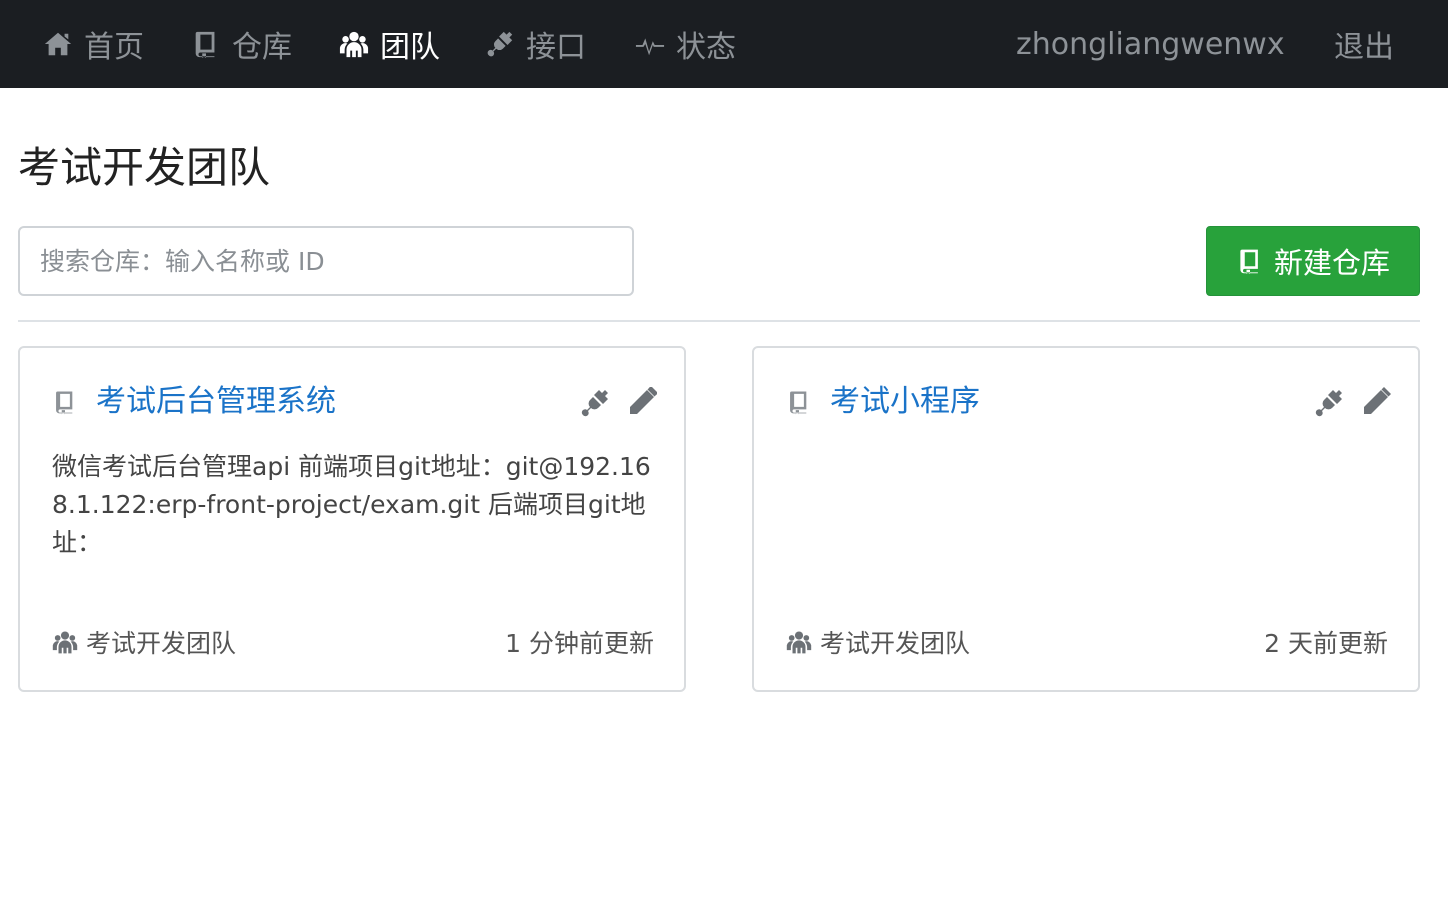 The image size is (1448, 908). What do you see at coordinates (556, 47) in the screenshot?
I see `nav-item-label: 接口` at bounding box center [556, 47].